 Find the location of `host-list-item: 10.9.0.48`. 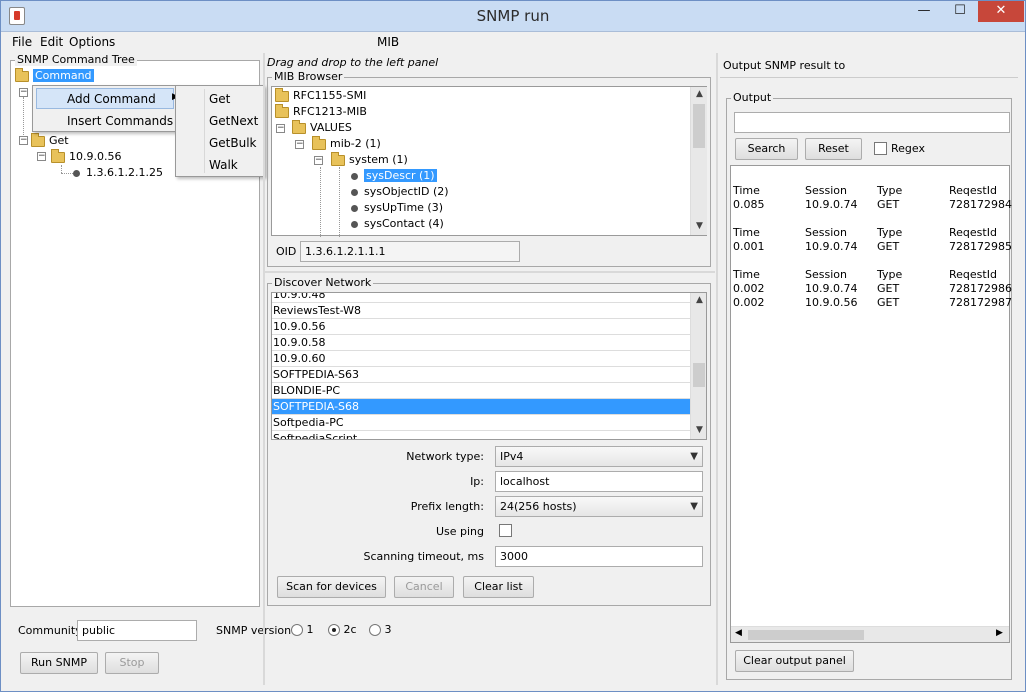

host-list-item: 10.9.0.48 is located at coordinates (481, 298).